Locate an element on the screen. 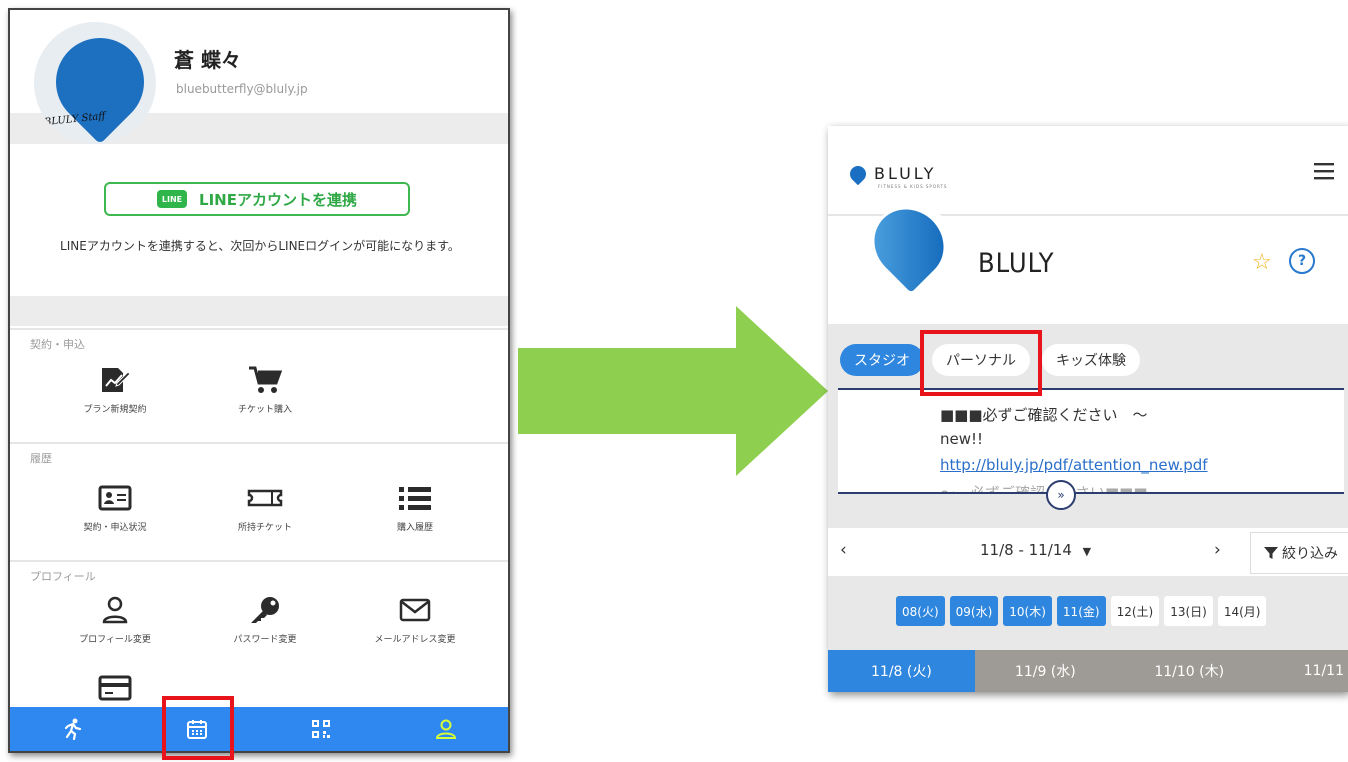 The image size is (1348, 762). day-tab: 11/10 (木) is located at coordinates (1189, 671).